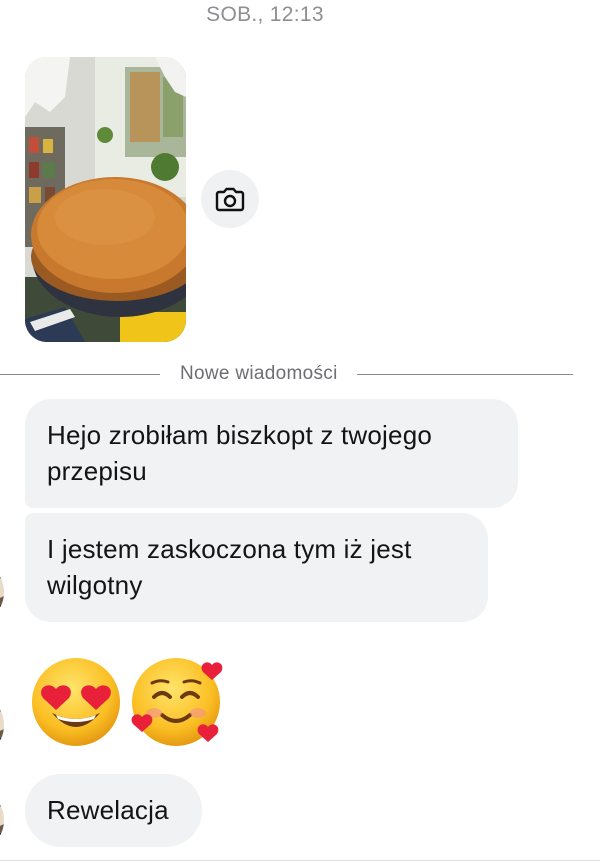  I want to click on smiling-face-with-heart-eyes-icon, so click(76, 702).